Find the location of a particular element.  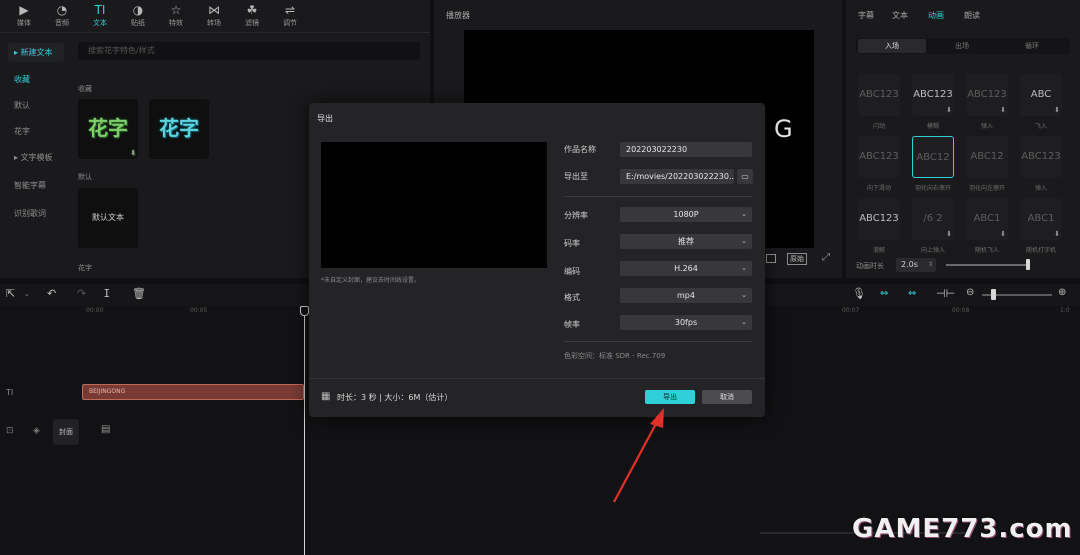

redo-icon: ↷ is located at coordinates (81, 293).